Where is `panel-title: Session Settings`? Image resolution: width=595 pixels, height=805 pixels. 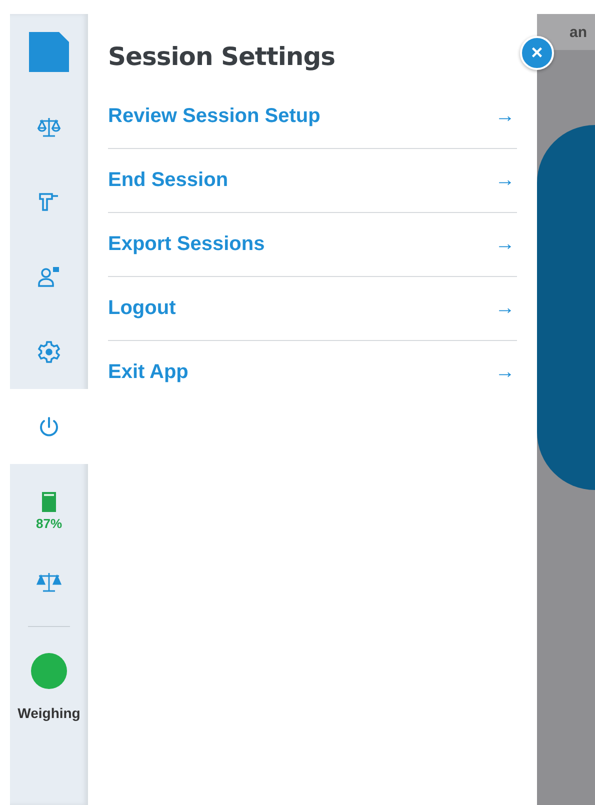
panel-title: Session Settings is located at coordinates (222, 56).